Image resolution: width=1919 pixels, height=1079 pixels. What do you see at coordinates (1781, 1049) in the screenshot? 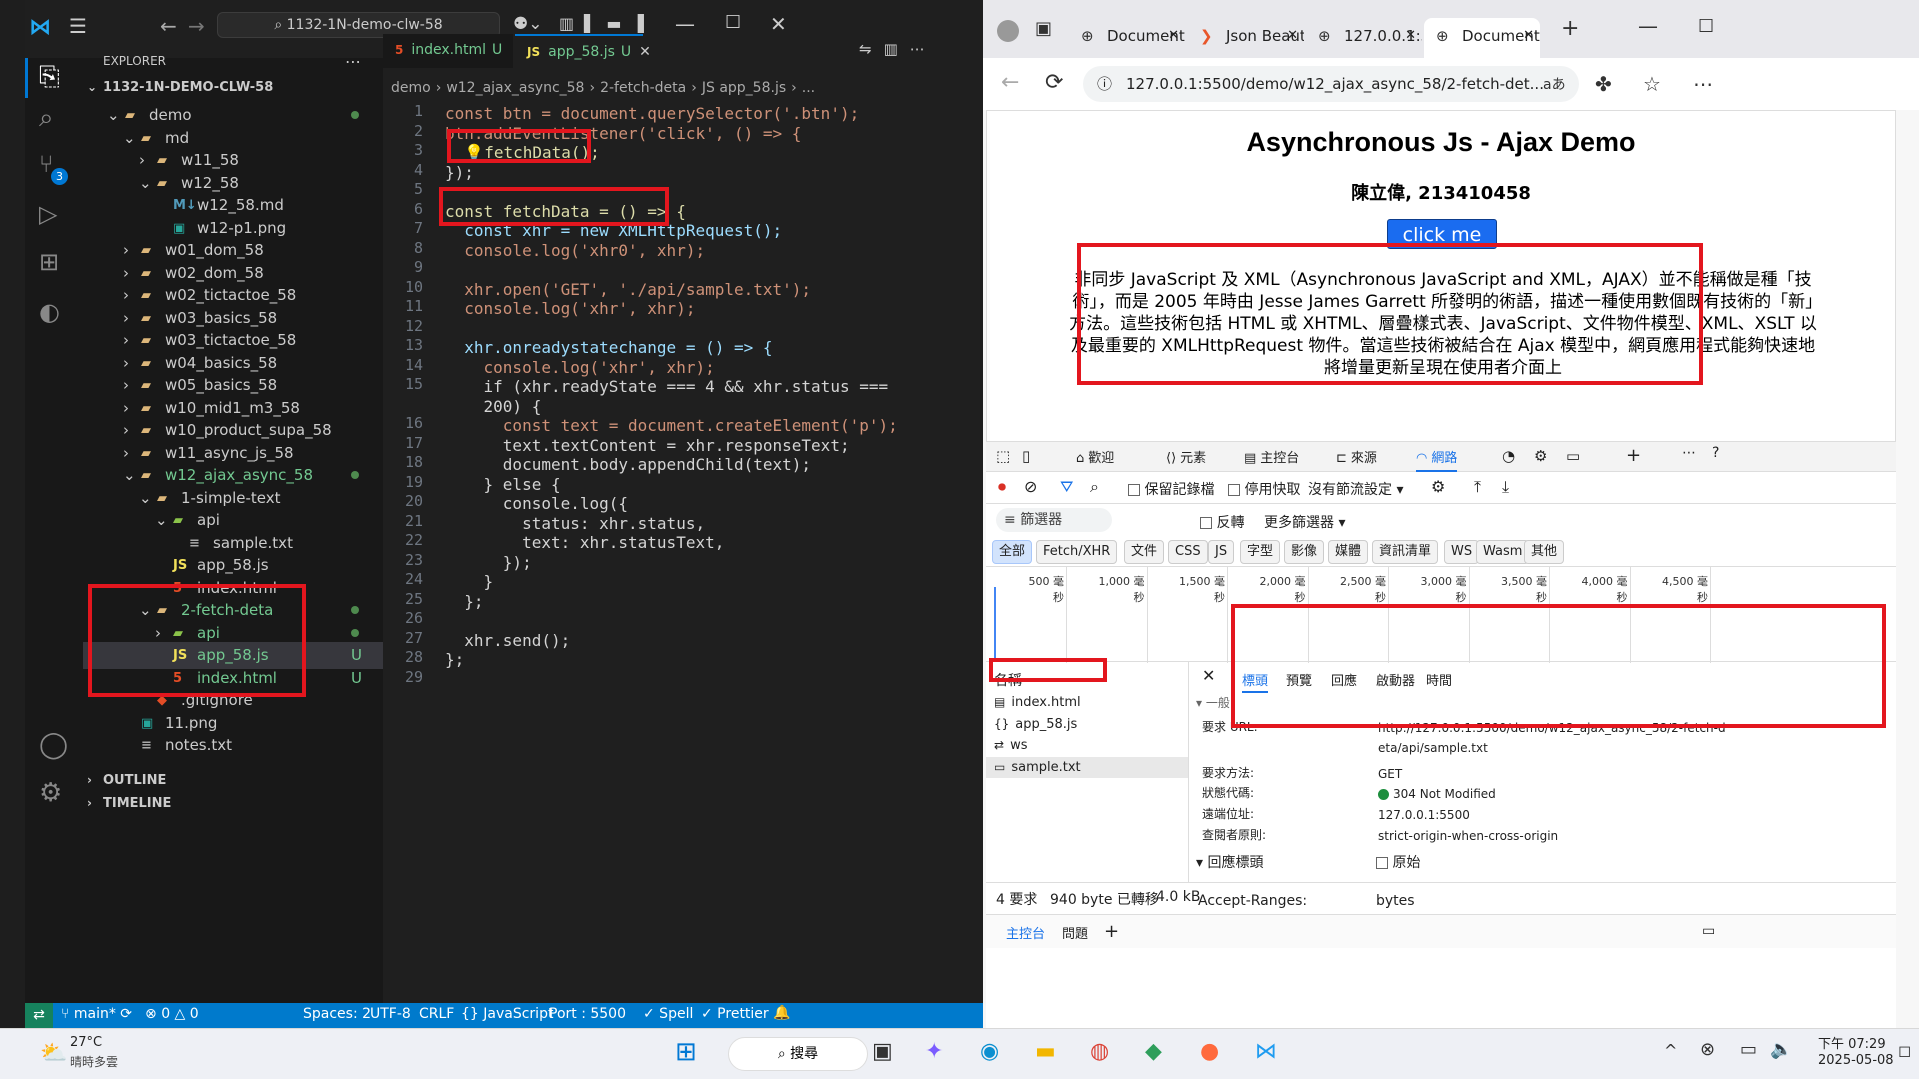
I see `volume-icon: 🔈` at bounding box center [1781, 1049].